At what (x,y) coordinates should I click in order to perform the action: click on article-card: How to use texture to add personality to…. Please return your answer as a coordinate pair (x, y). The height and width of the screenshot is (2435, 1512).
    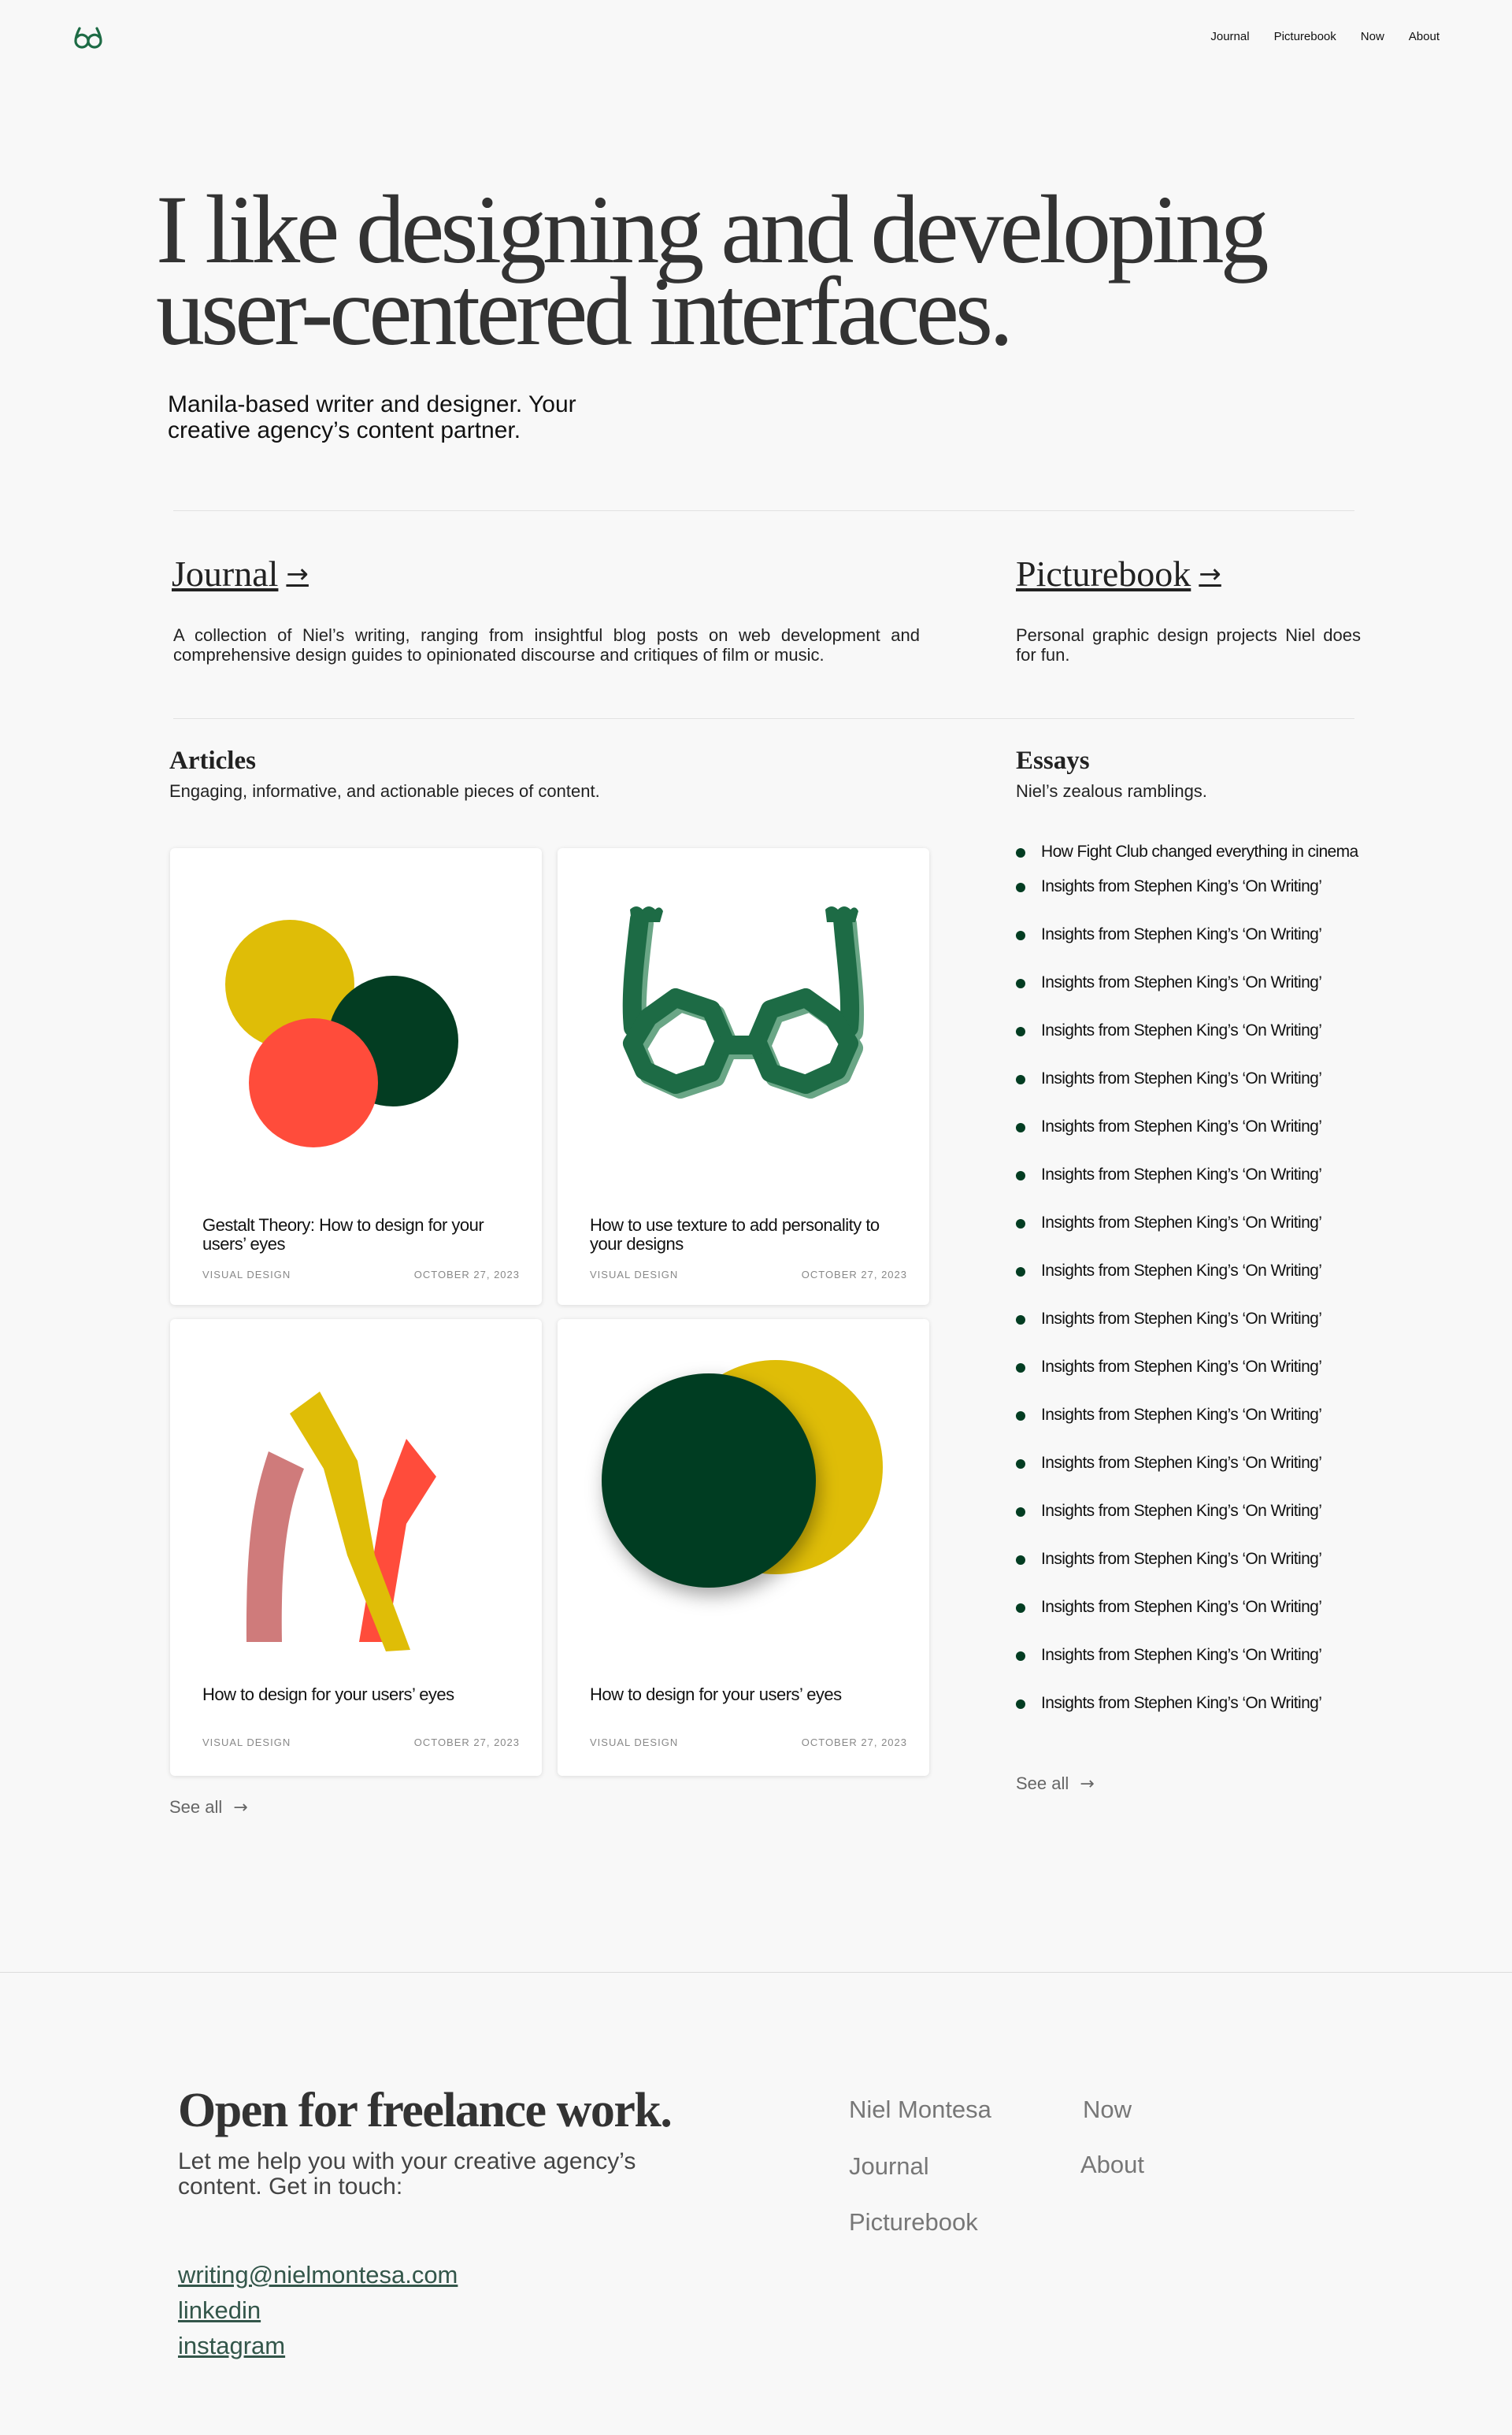
    Looking at the image, I should click on (743, 1076).